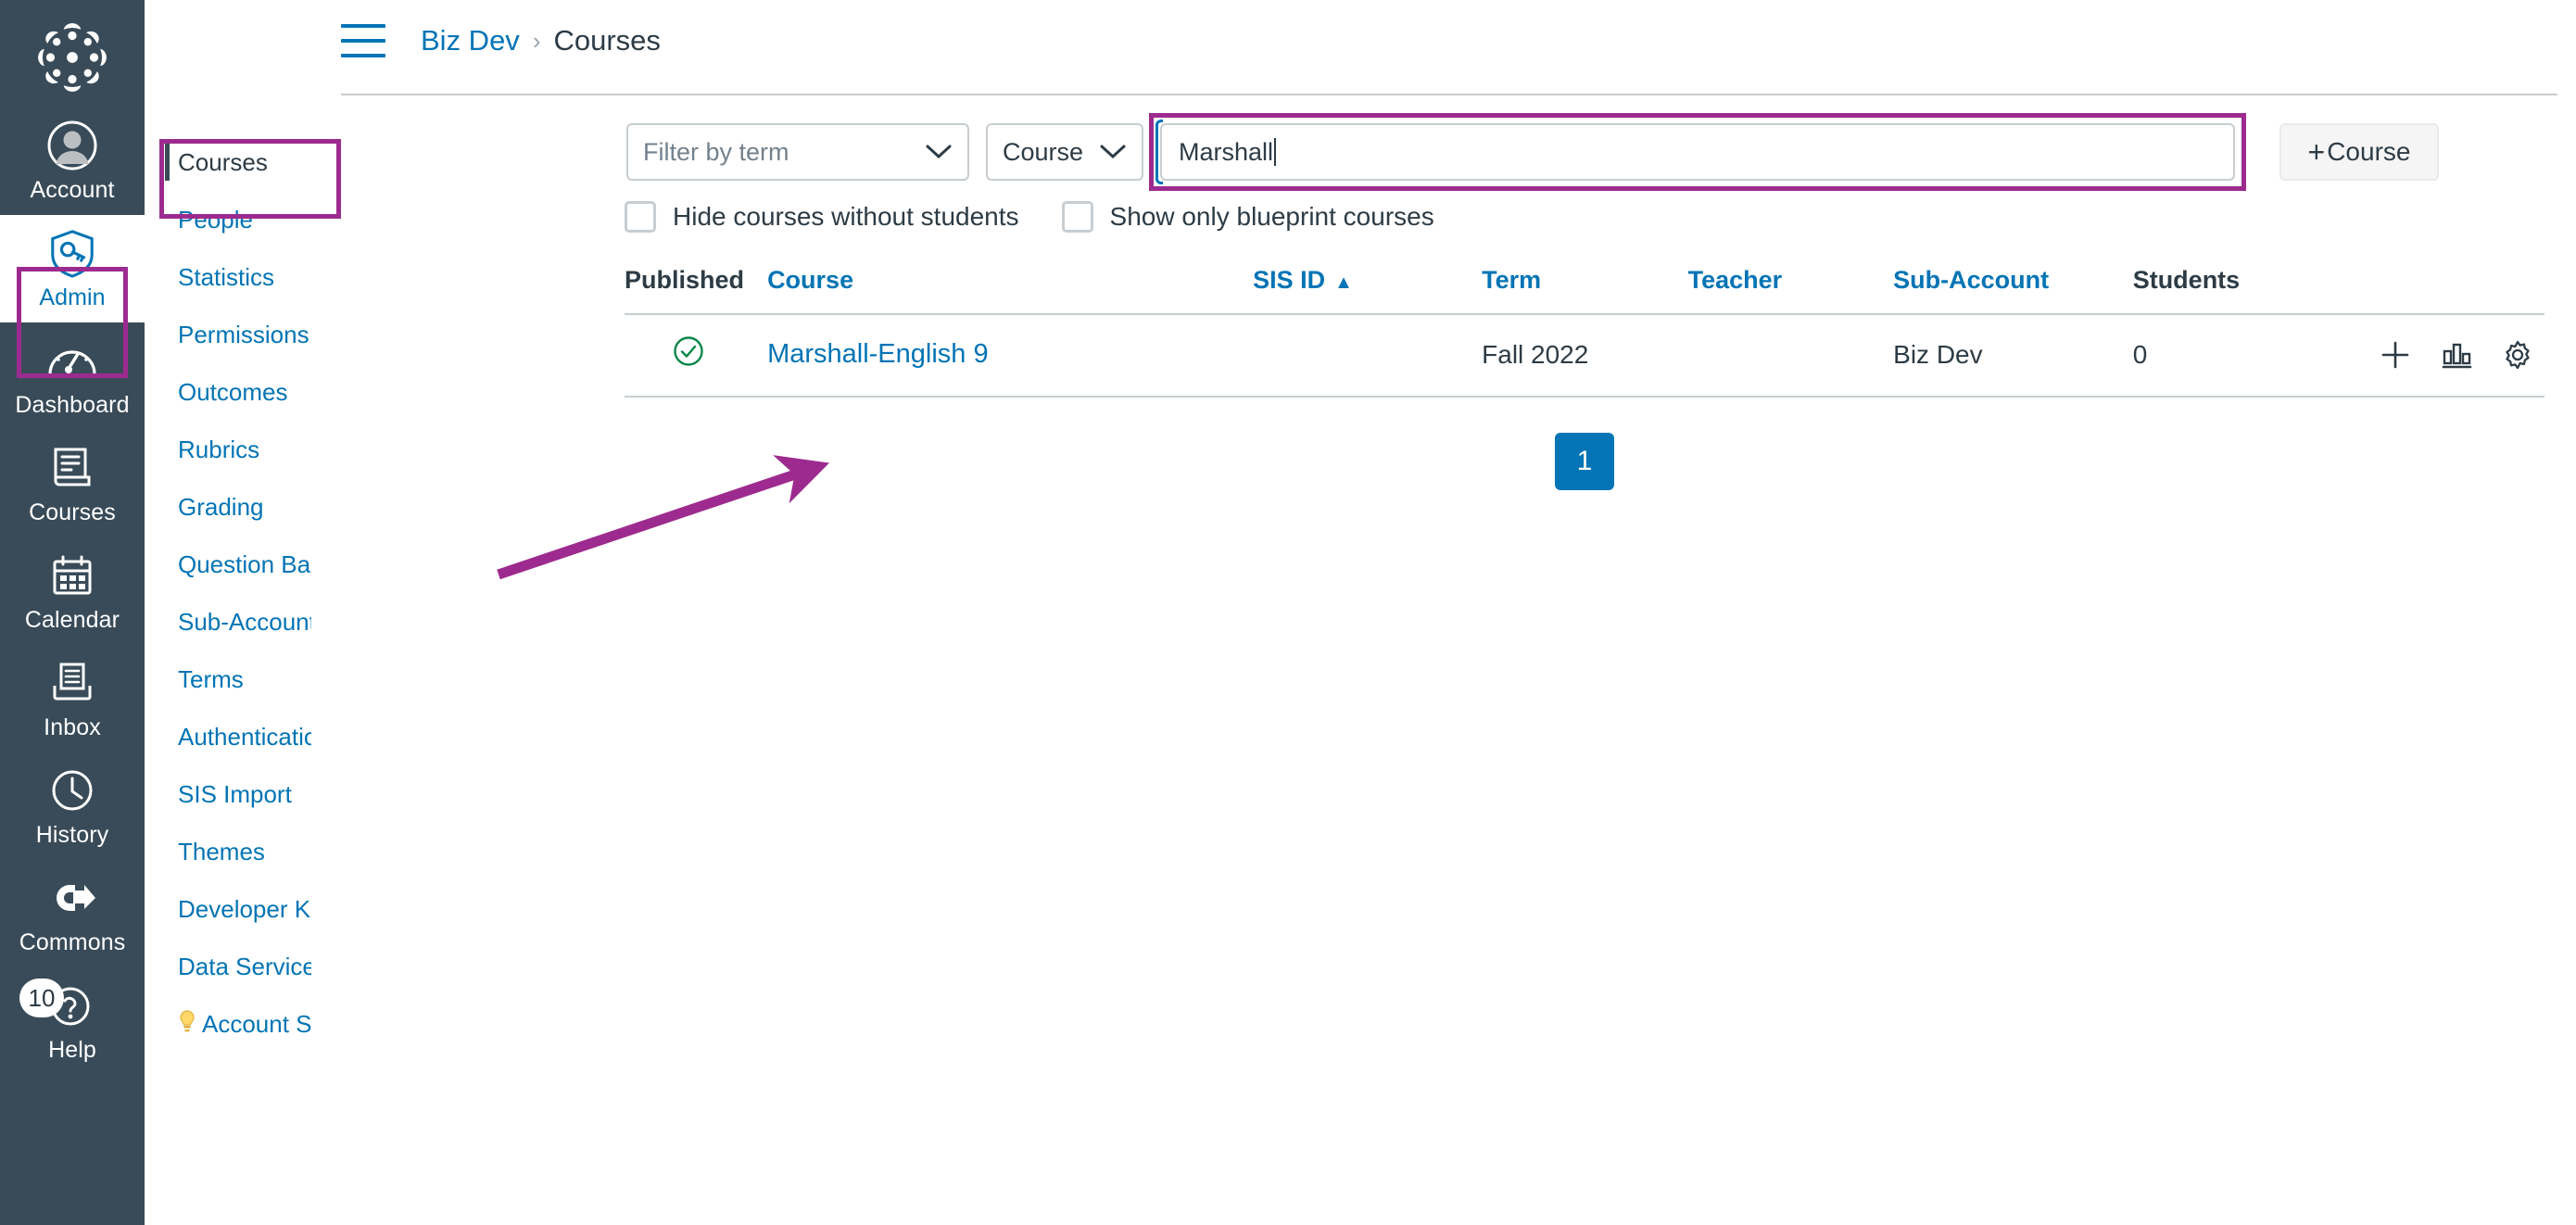 Image resolution: width=2576 pixels, height=1225 pixels. What do you see at coordinates (1344, 282) in the screenshot?
I see `sort-ascending-icon: ▲` at bounding box center [1344, 282].